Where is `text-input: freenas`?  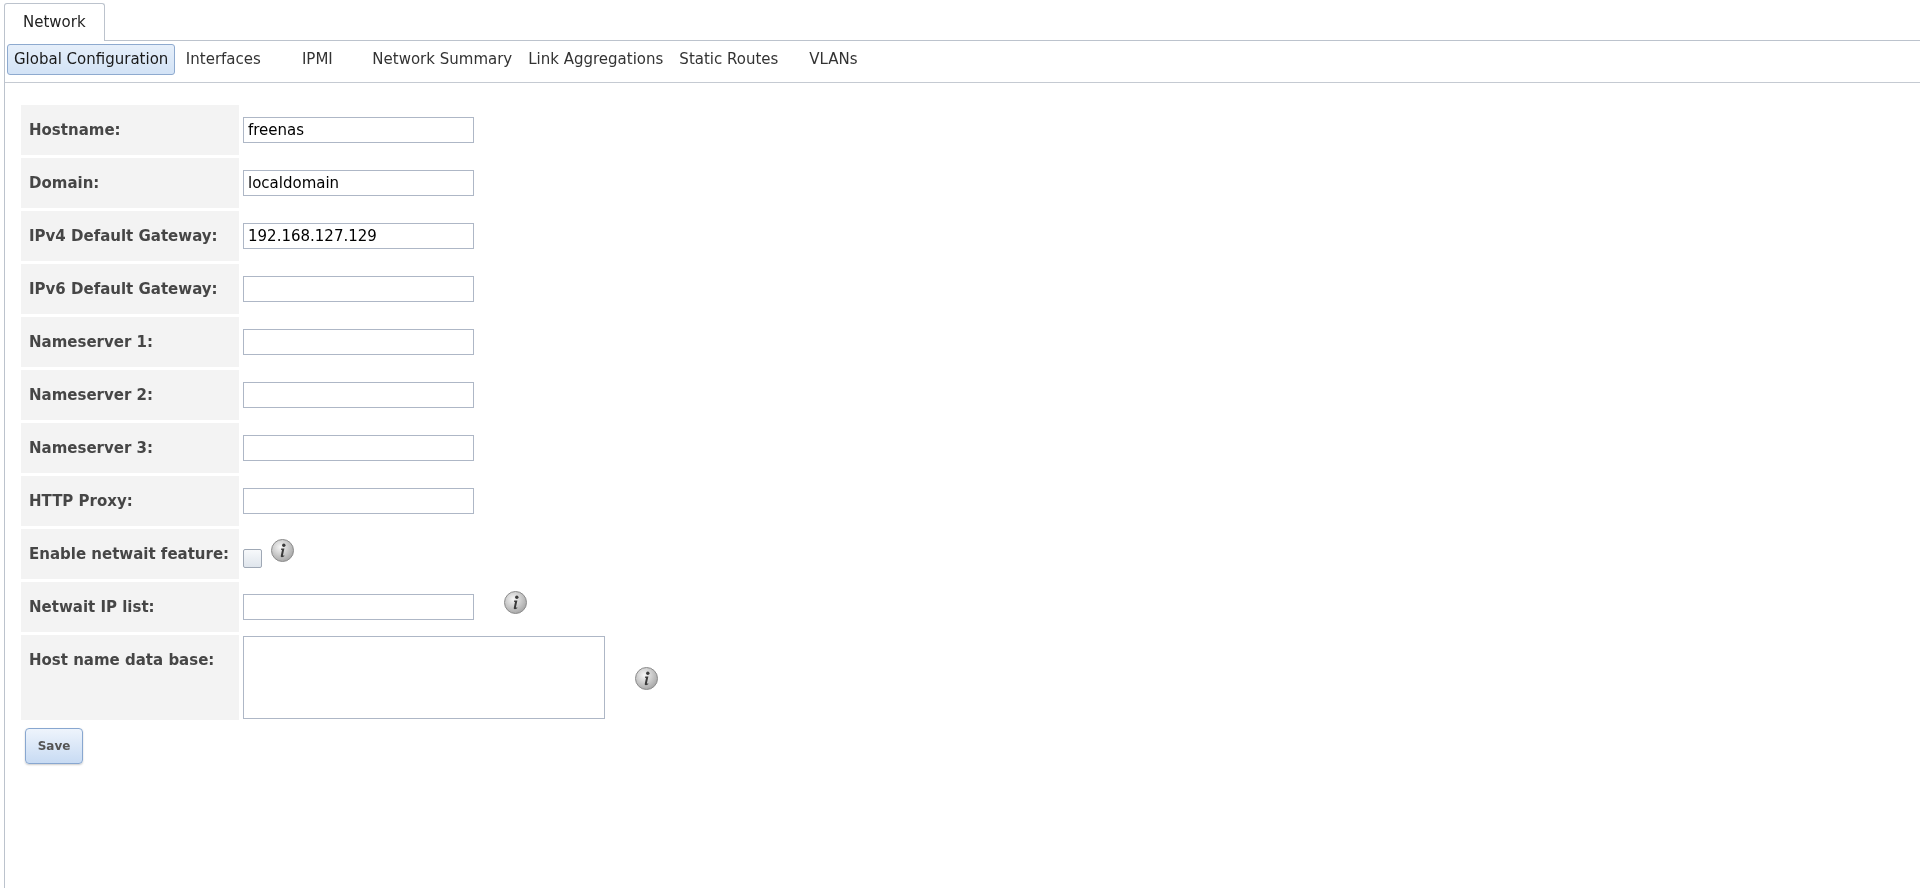
text-input: freenas is located at coordinates (358, 130).